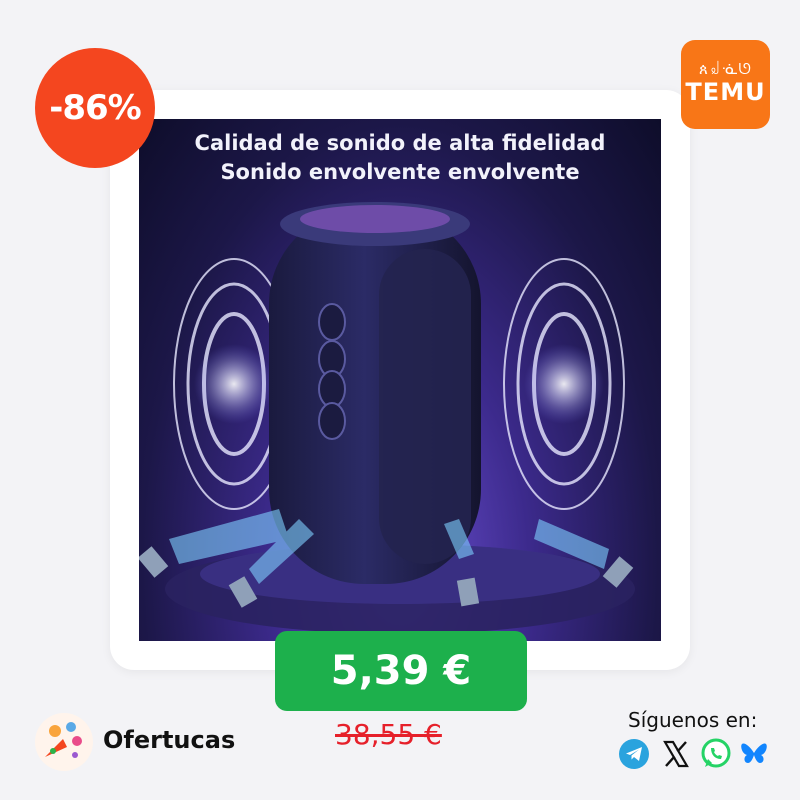 This screenshot has height=800, width=800. Describe the element at coordinates (95, 108) in the screenshot. I see `discount-badge: -86%` at that location.